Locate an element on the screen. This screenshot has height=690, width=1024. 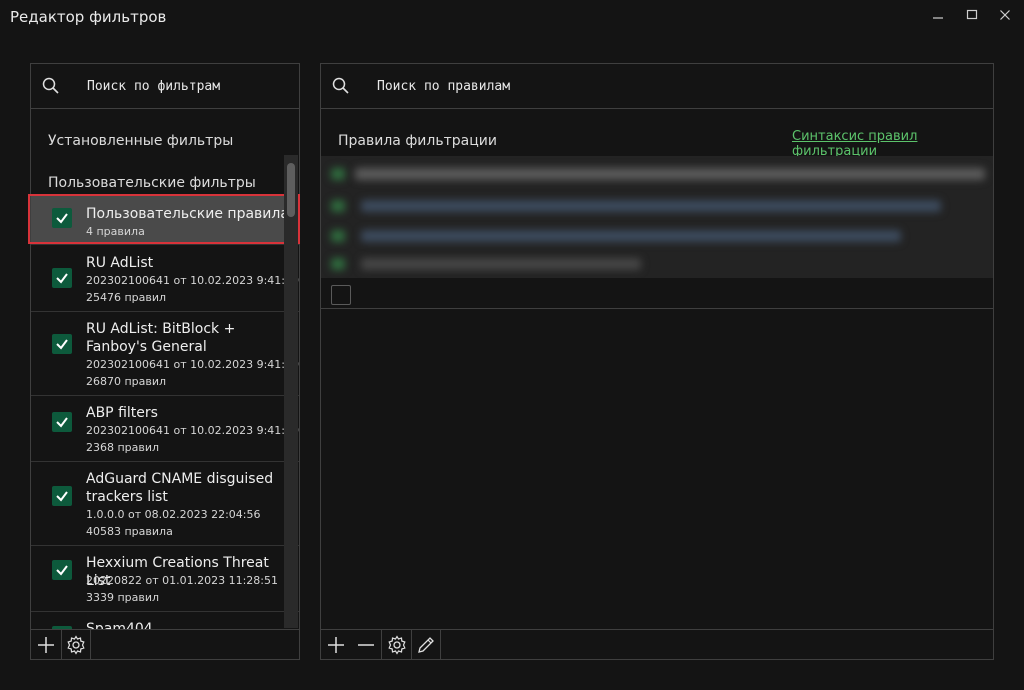
filter-item-custom-rules: Пользовательские правила 4 правила is located at coordinates (165, 220).